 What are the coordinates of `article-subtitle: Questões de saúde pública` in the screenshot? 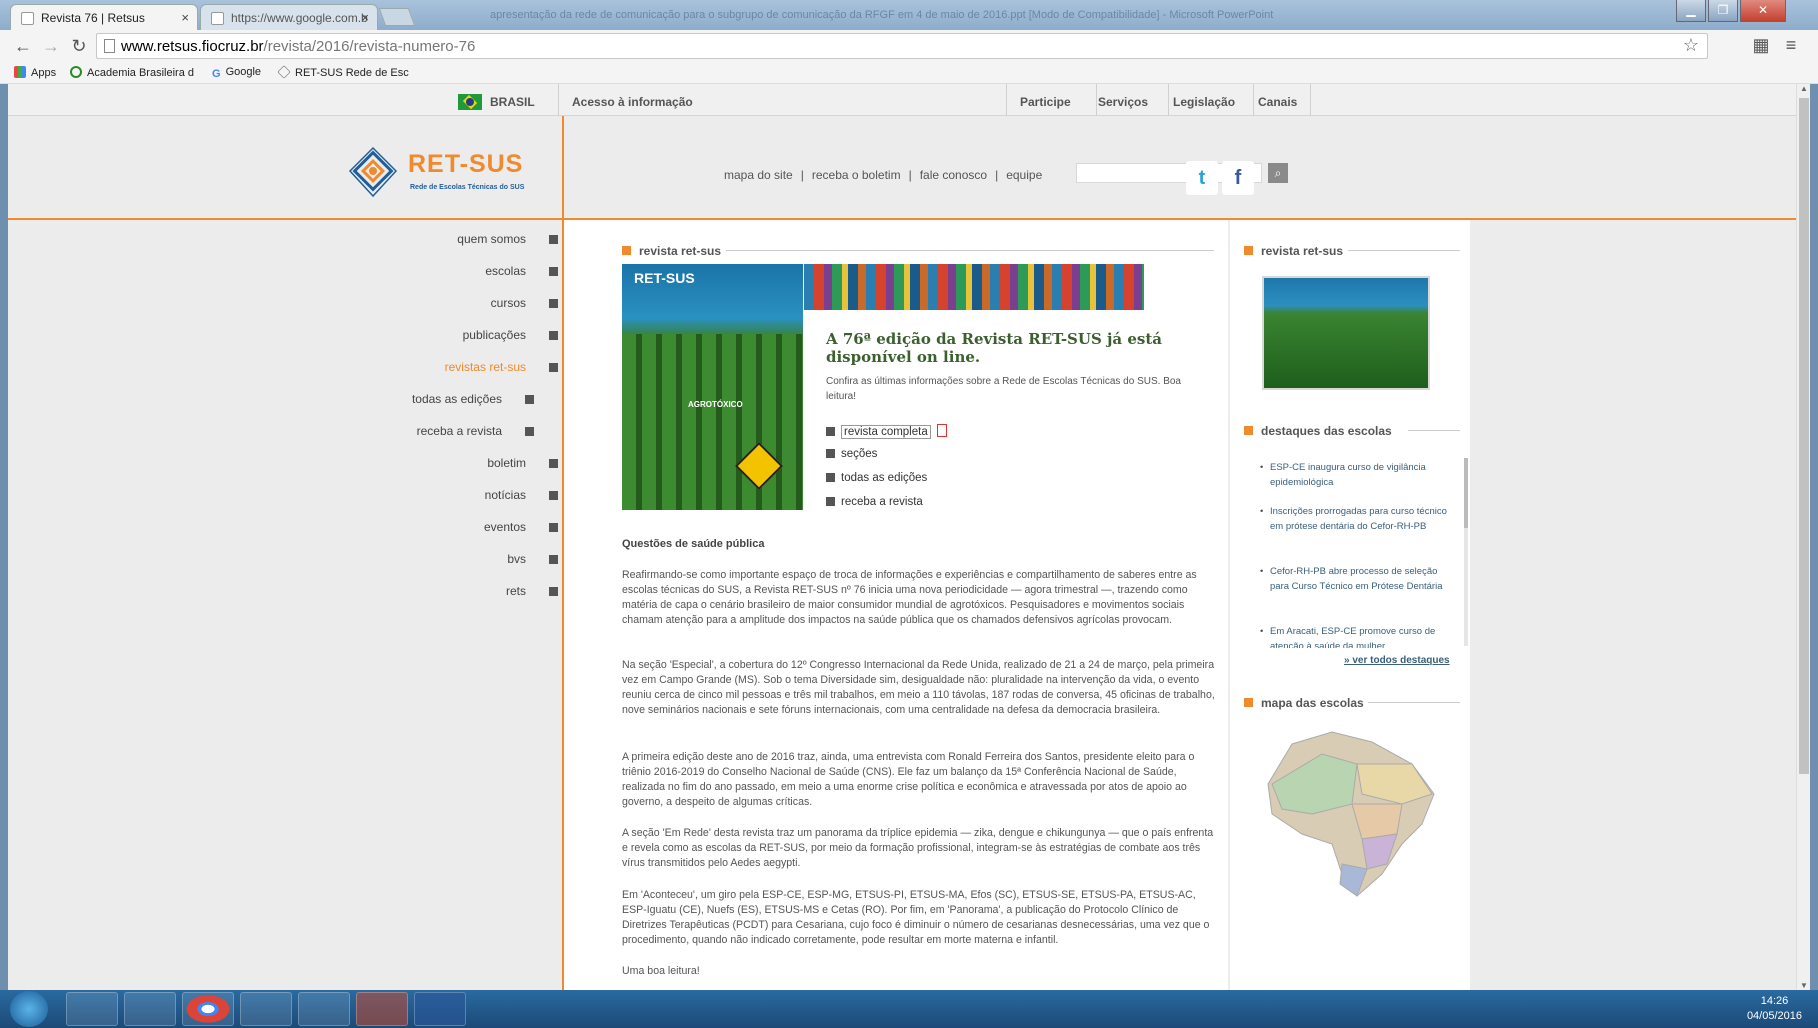 It's located at (693, 544).